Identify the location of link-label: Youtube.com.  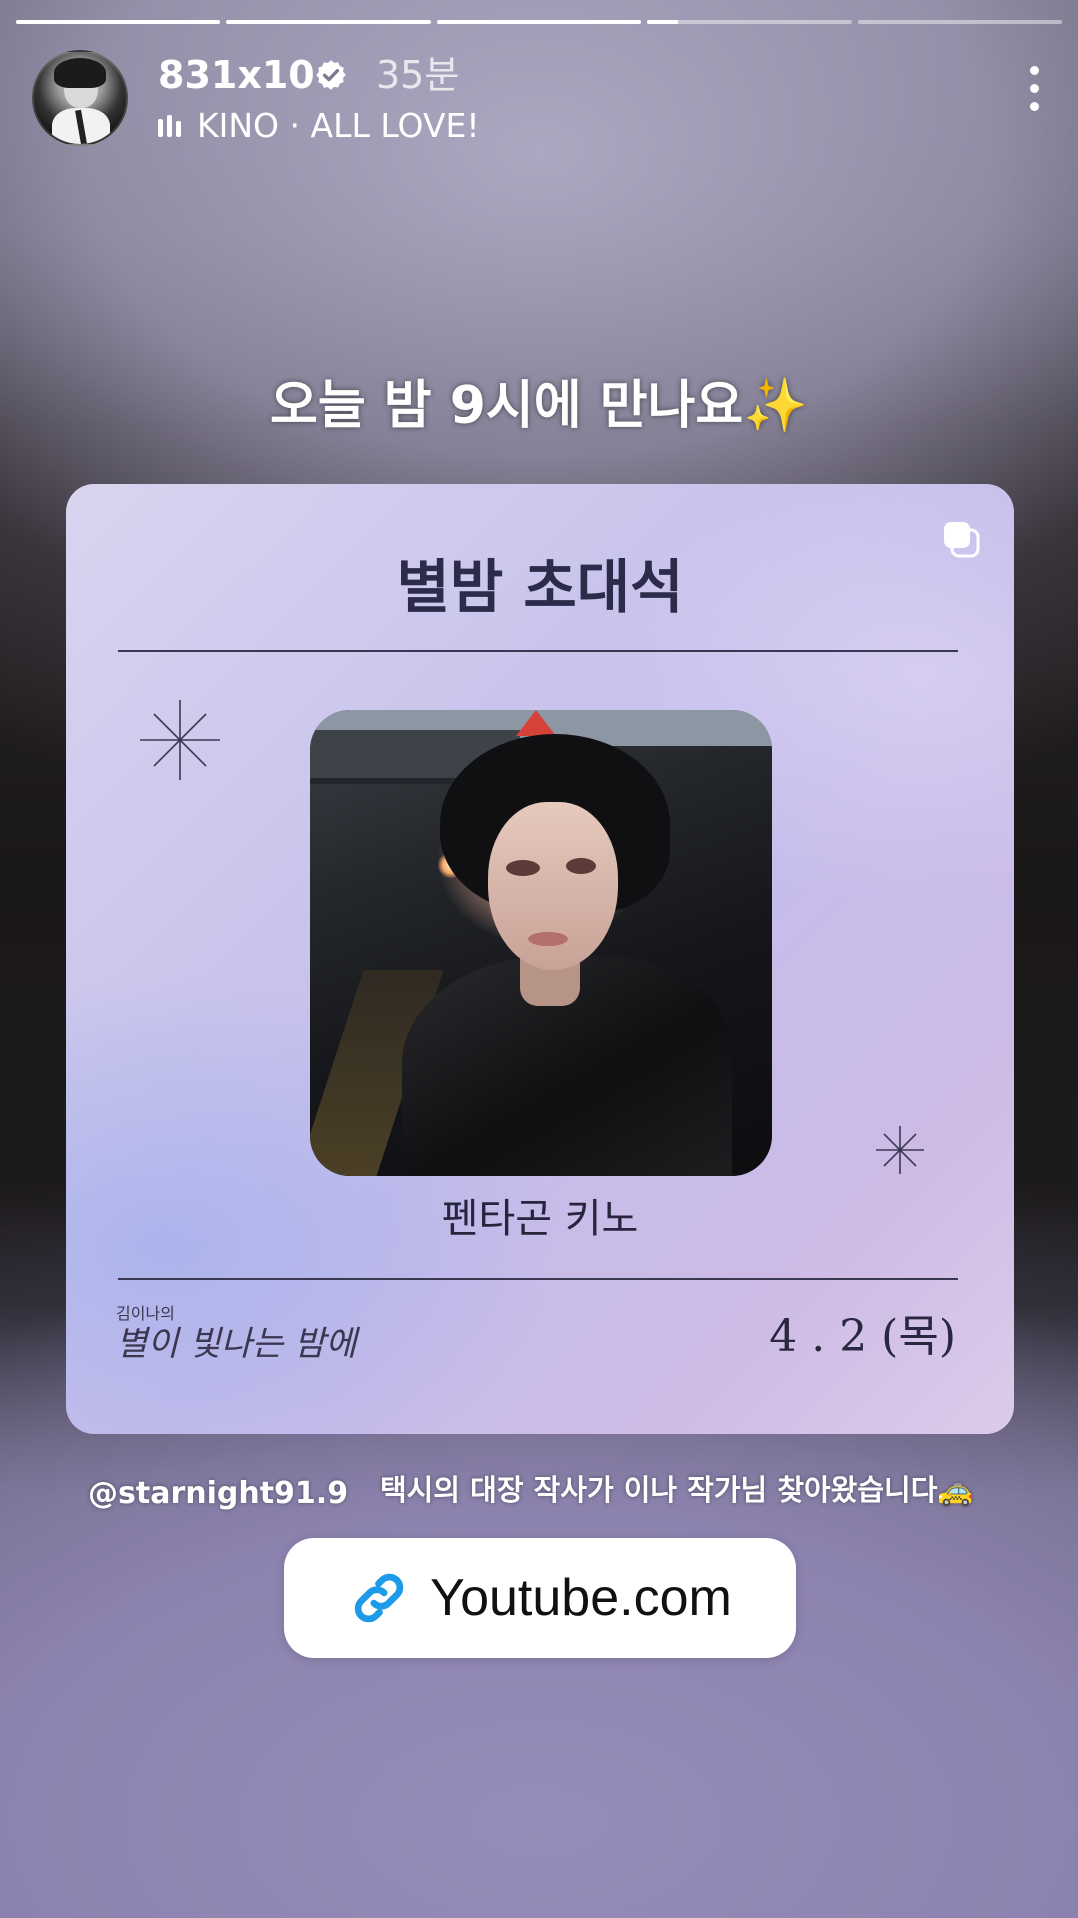
(581, 1598).